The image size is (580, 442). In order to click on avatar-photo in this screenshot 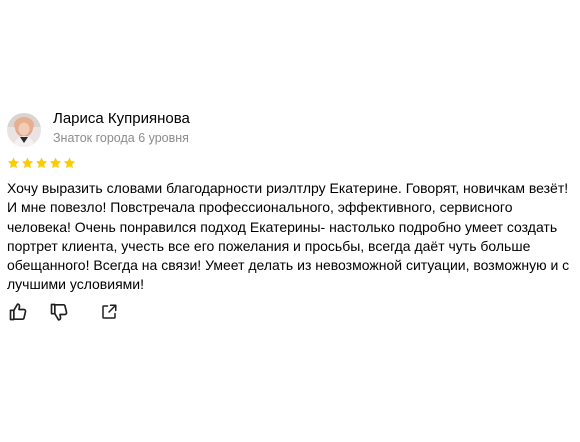, I will do `click(24, 130)`.